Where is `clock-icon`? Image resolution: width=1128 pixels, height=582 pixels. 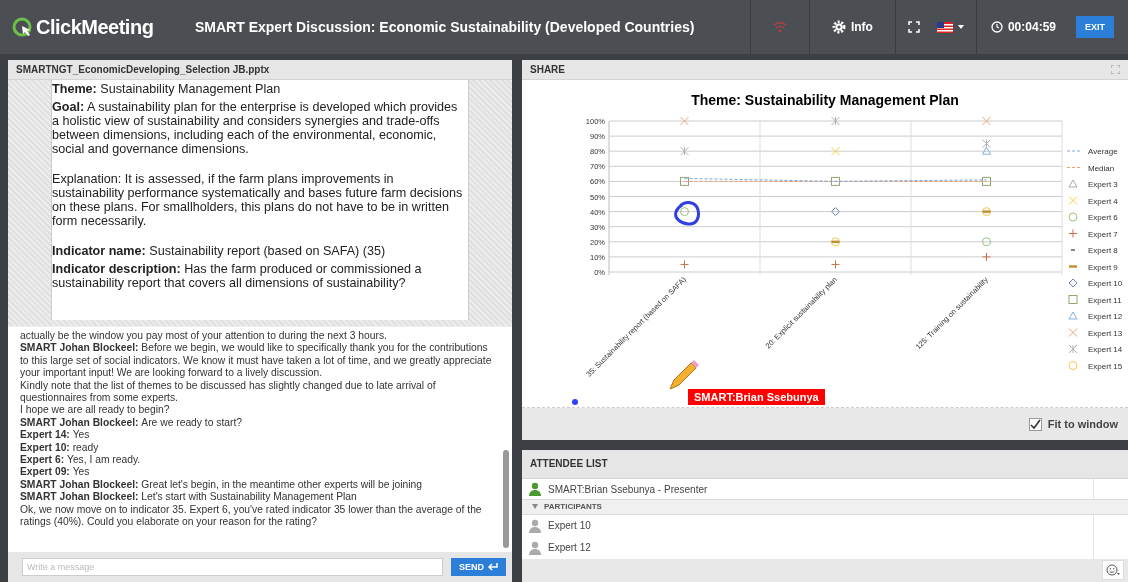 clock-icon is located at coordinates (996, 27).